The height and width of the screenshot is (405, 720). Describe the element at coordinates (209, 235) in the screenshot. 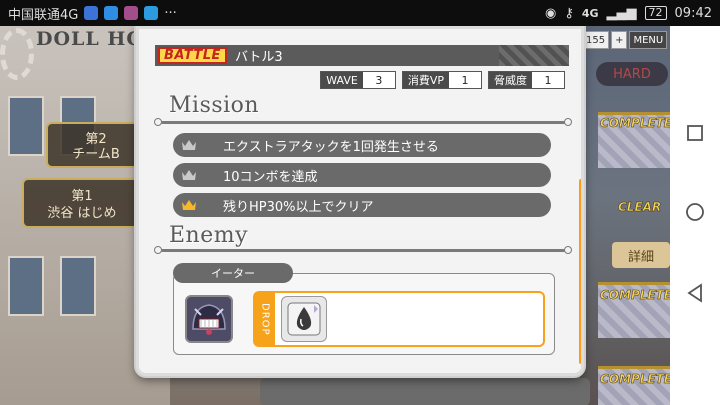

I see `enemy-heading: Enemy` at that location.